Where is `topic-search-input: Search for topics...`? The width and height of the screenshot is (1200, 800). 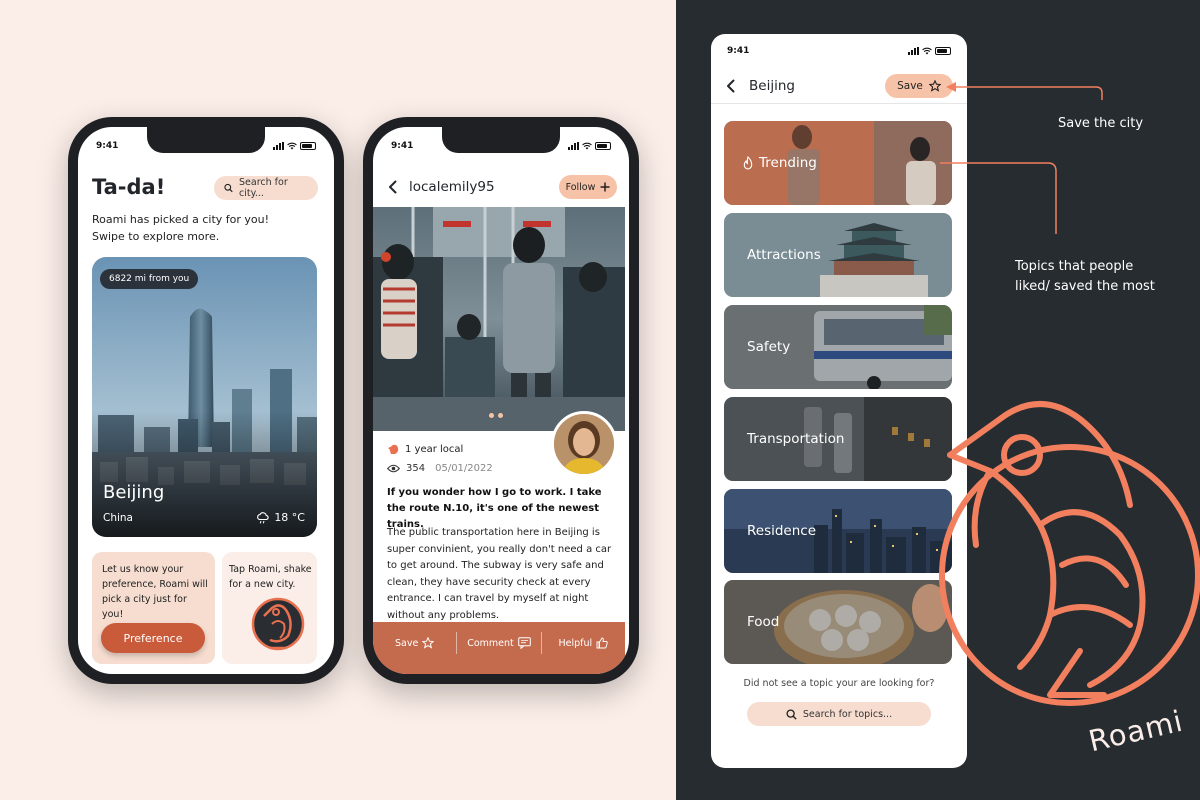
topic-search-input: Search for topics... is located at coordinates (839, 714).